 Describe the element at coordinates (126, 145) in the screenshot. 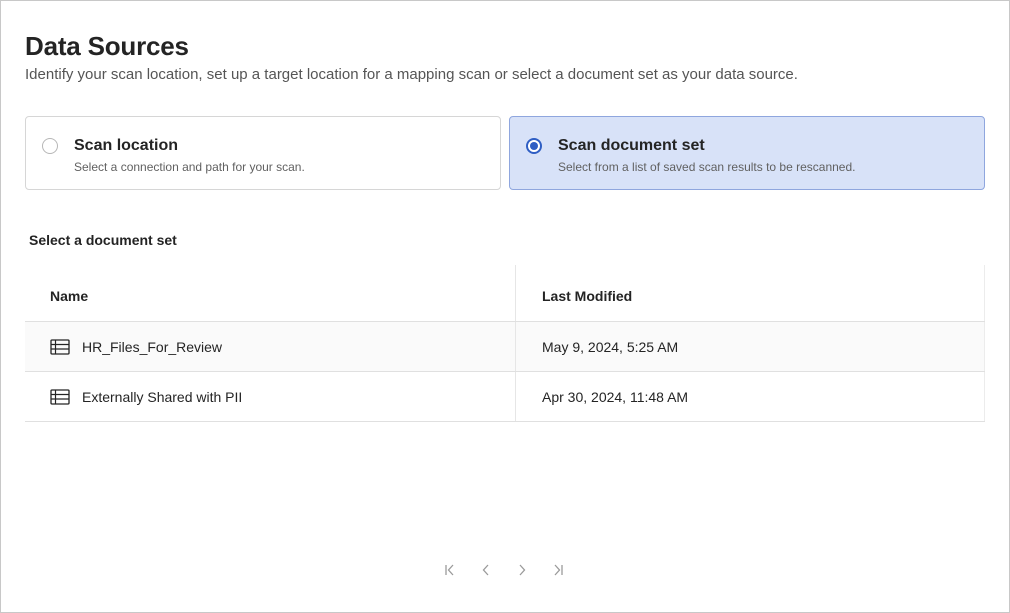

I see `scan-location-title: Scan location` at that location.